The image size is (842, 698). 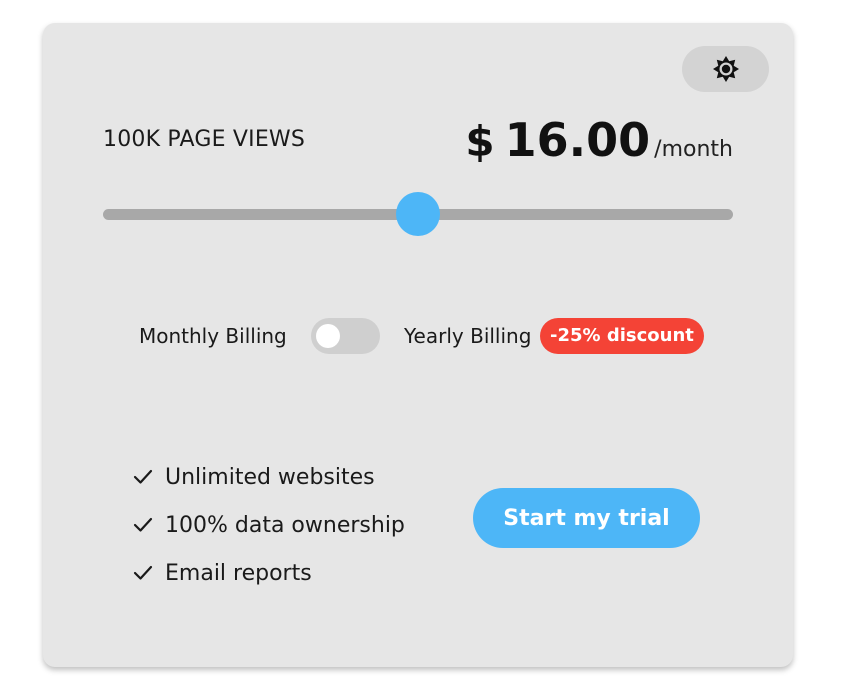 What do you see at coordinates (328, 336) in the screenshot?
I see `toggle-knob` at bounding box center [328, 336].